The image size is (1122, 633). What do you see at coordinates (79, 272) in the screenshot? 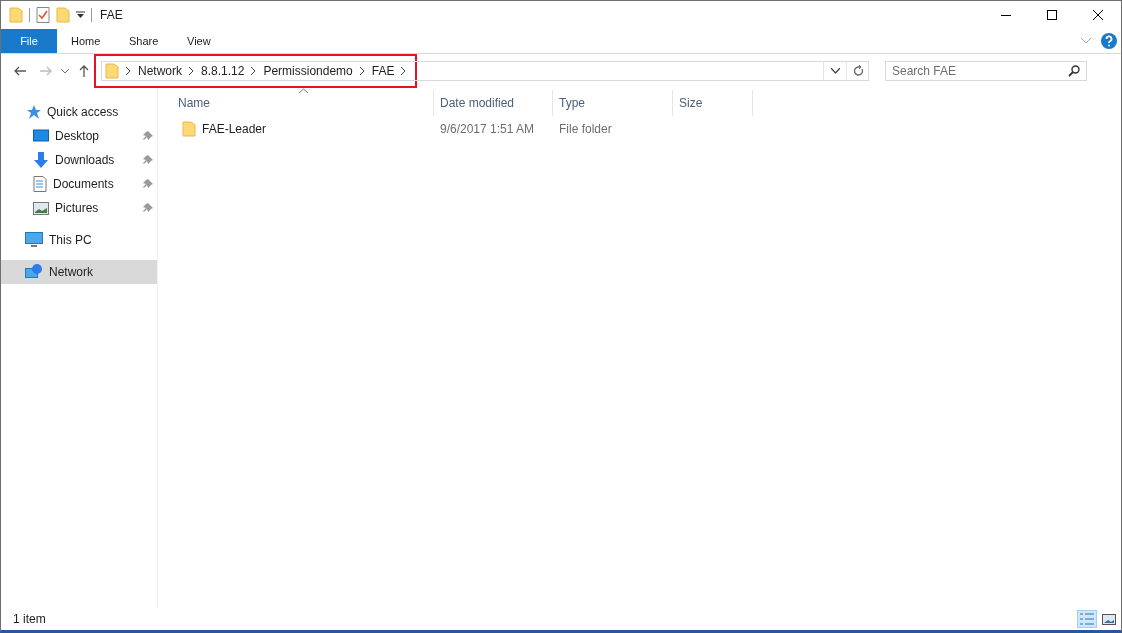
I see `nav-item: Network` at bounding box center [79, 272].